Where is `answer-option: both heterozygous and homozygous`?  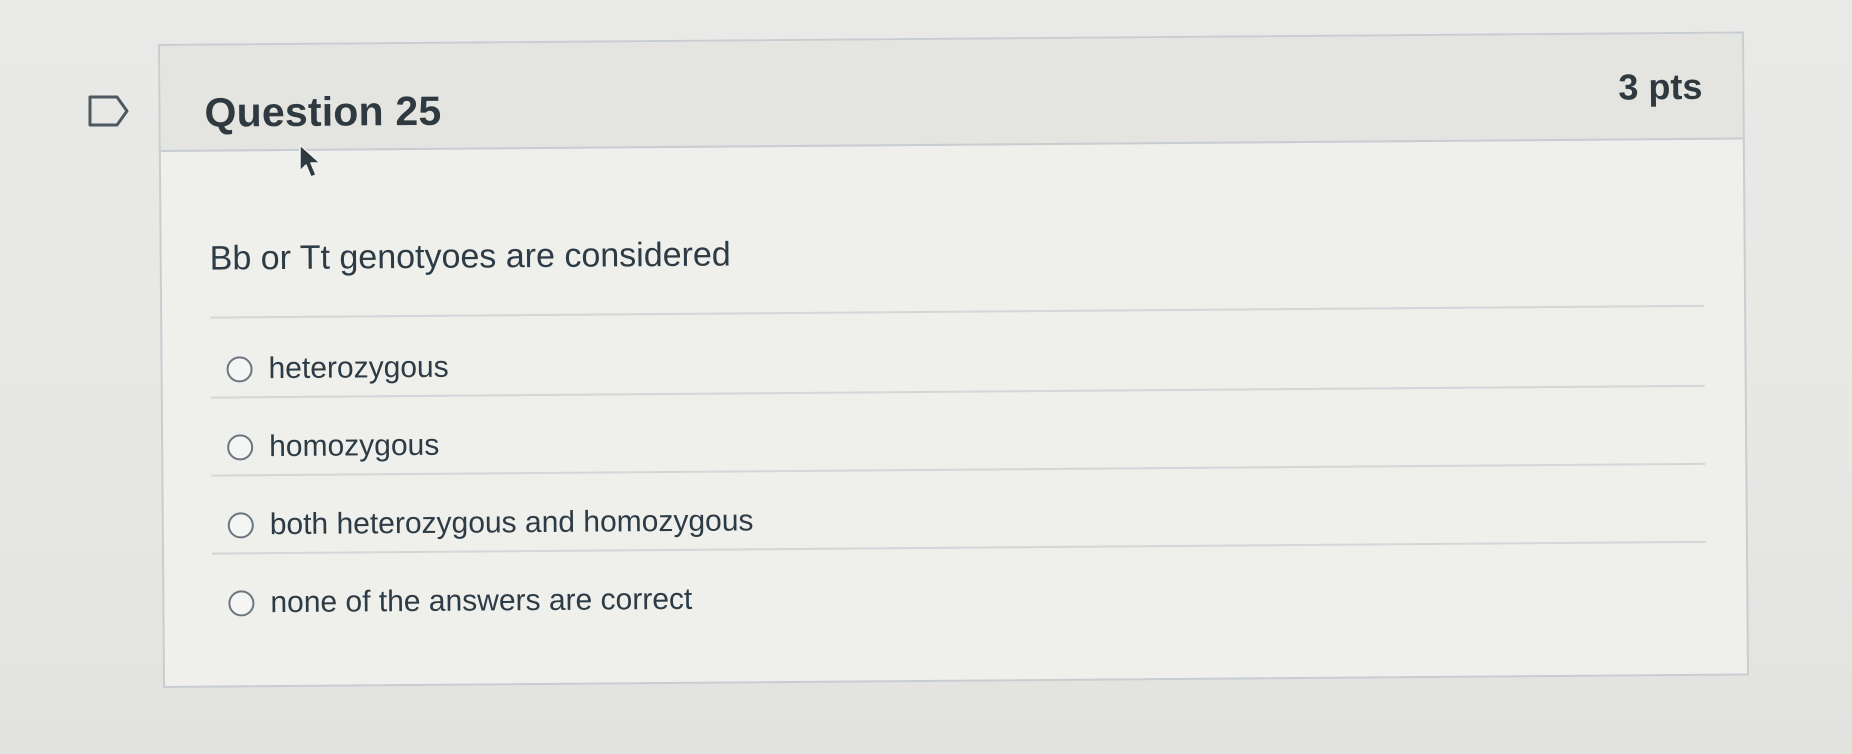 answer-option: both heterozygous and homozygous is located at coordinates (958, 520).